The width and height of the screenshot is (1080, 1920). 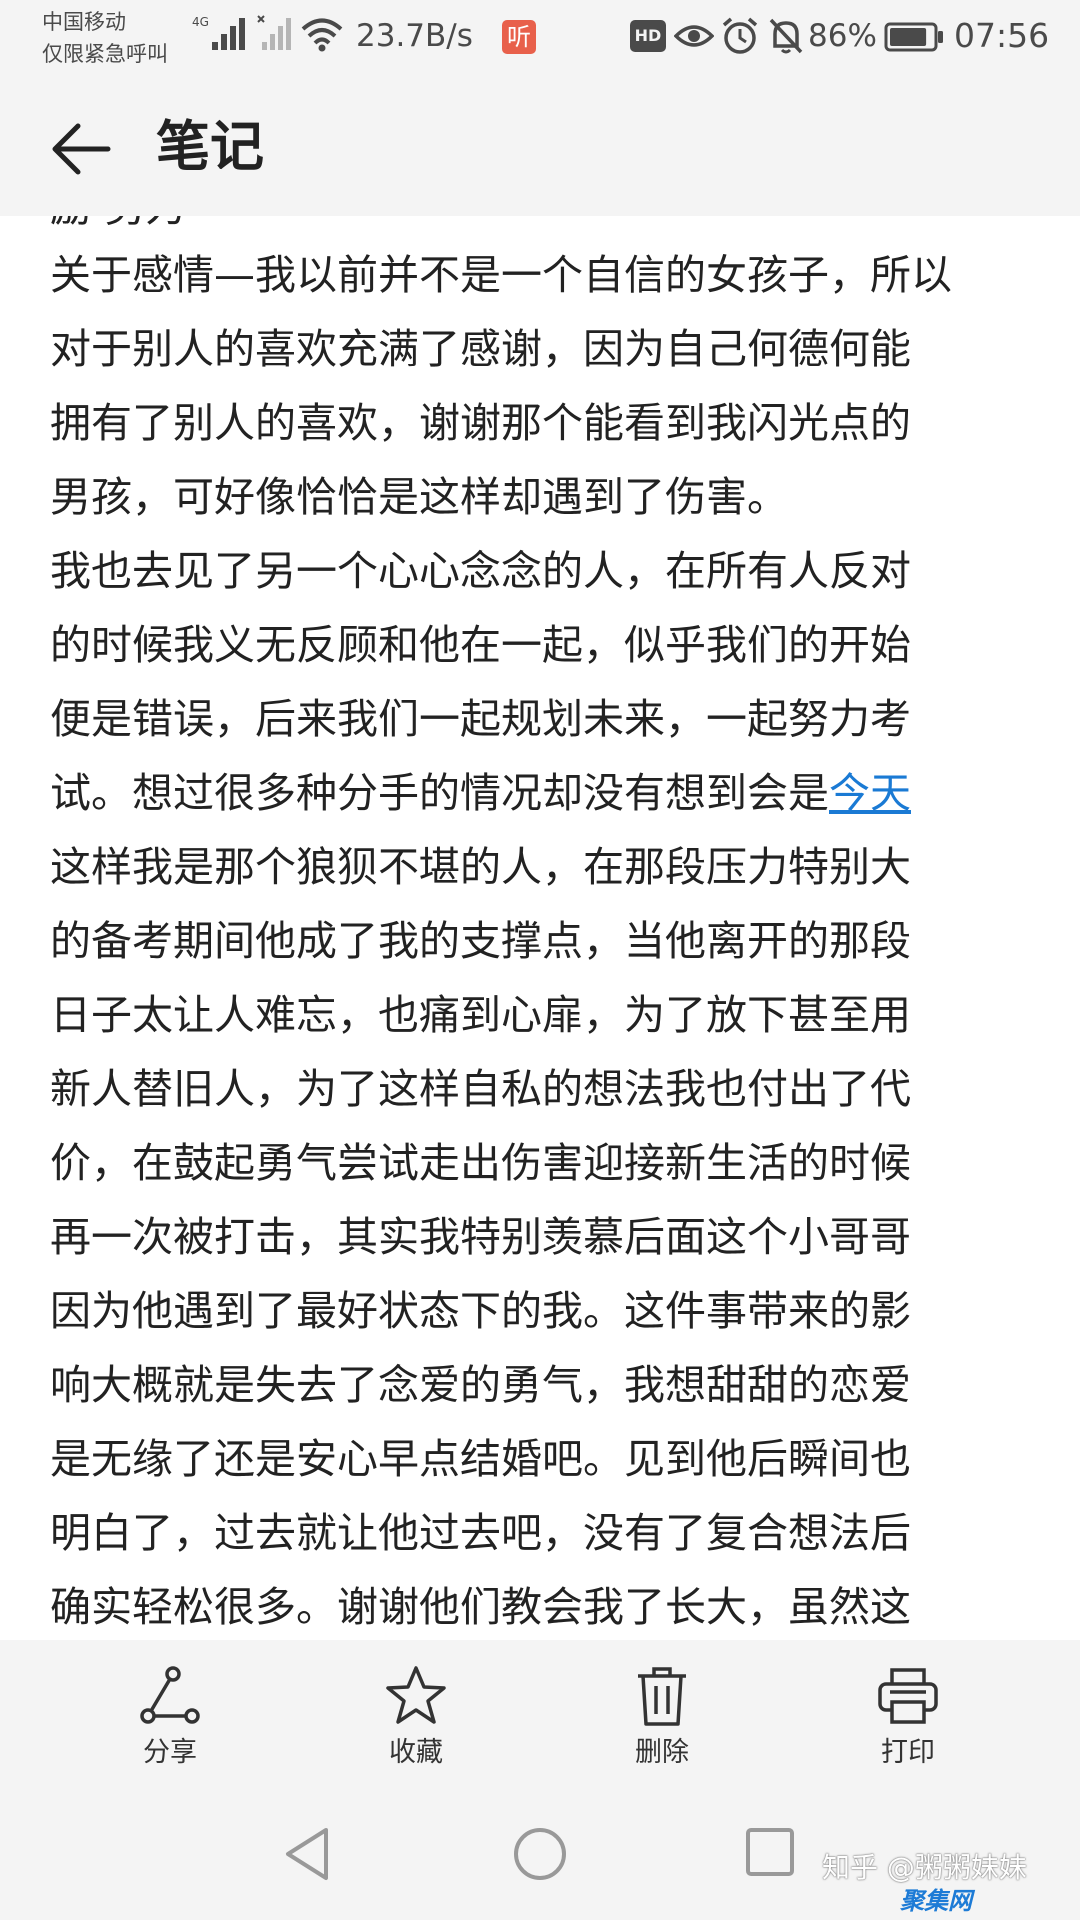 I want to click on note-line: 因为他遇到了最好状态下的我。这件事带来的影, so click(x=480, y=1311).